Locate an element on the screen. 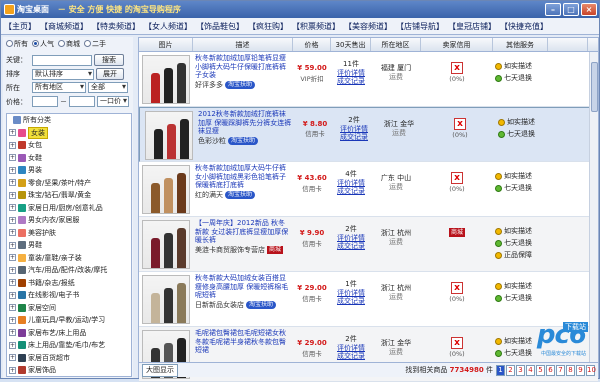  tree-item: + 男装 is located at coordinates (69, 170).